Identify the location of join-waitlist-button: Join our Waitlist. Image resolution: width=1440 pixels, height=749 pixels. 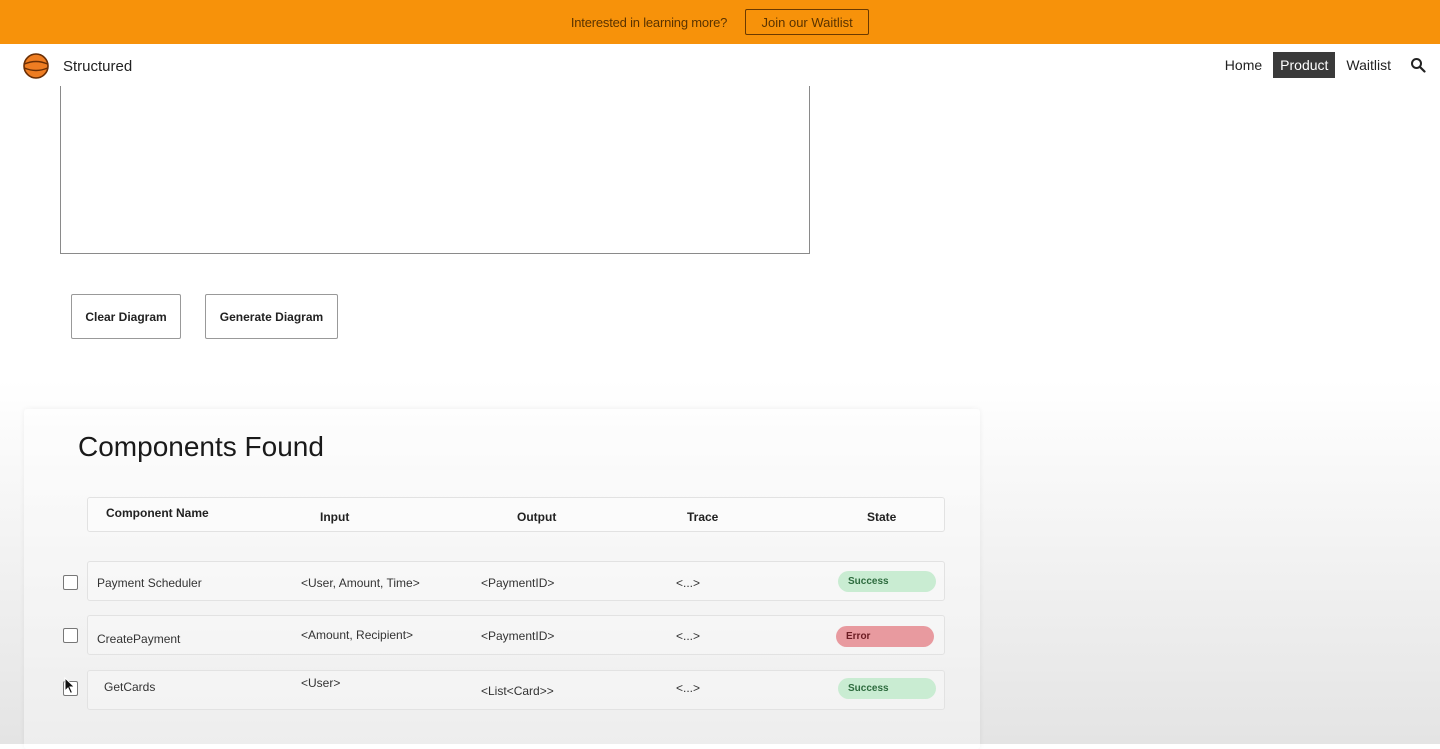
(807, 22).